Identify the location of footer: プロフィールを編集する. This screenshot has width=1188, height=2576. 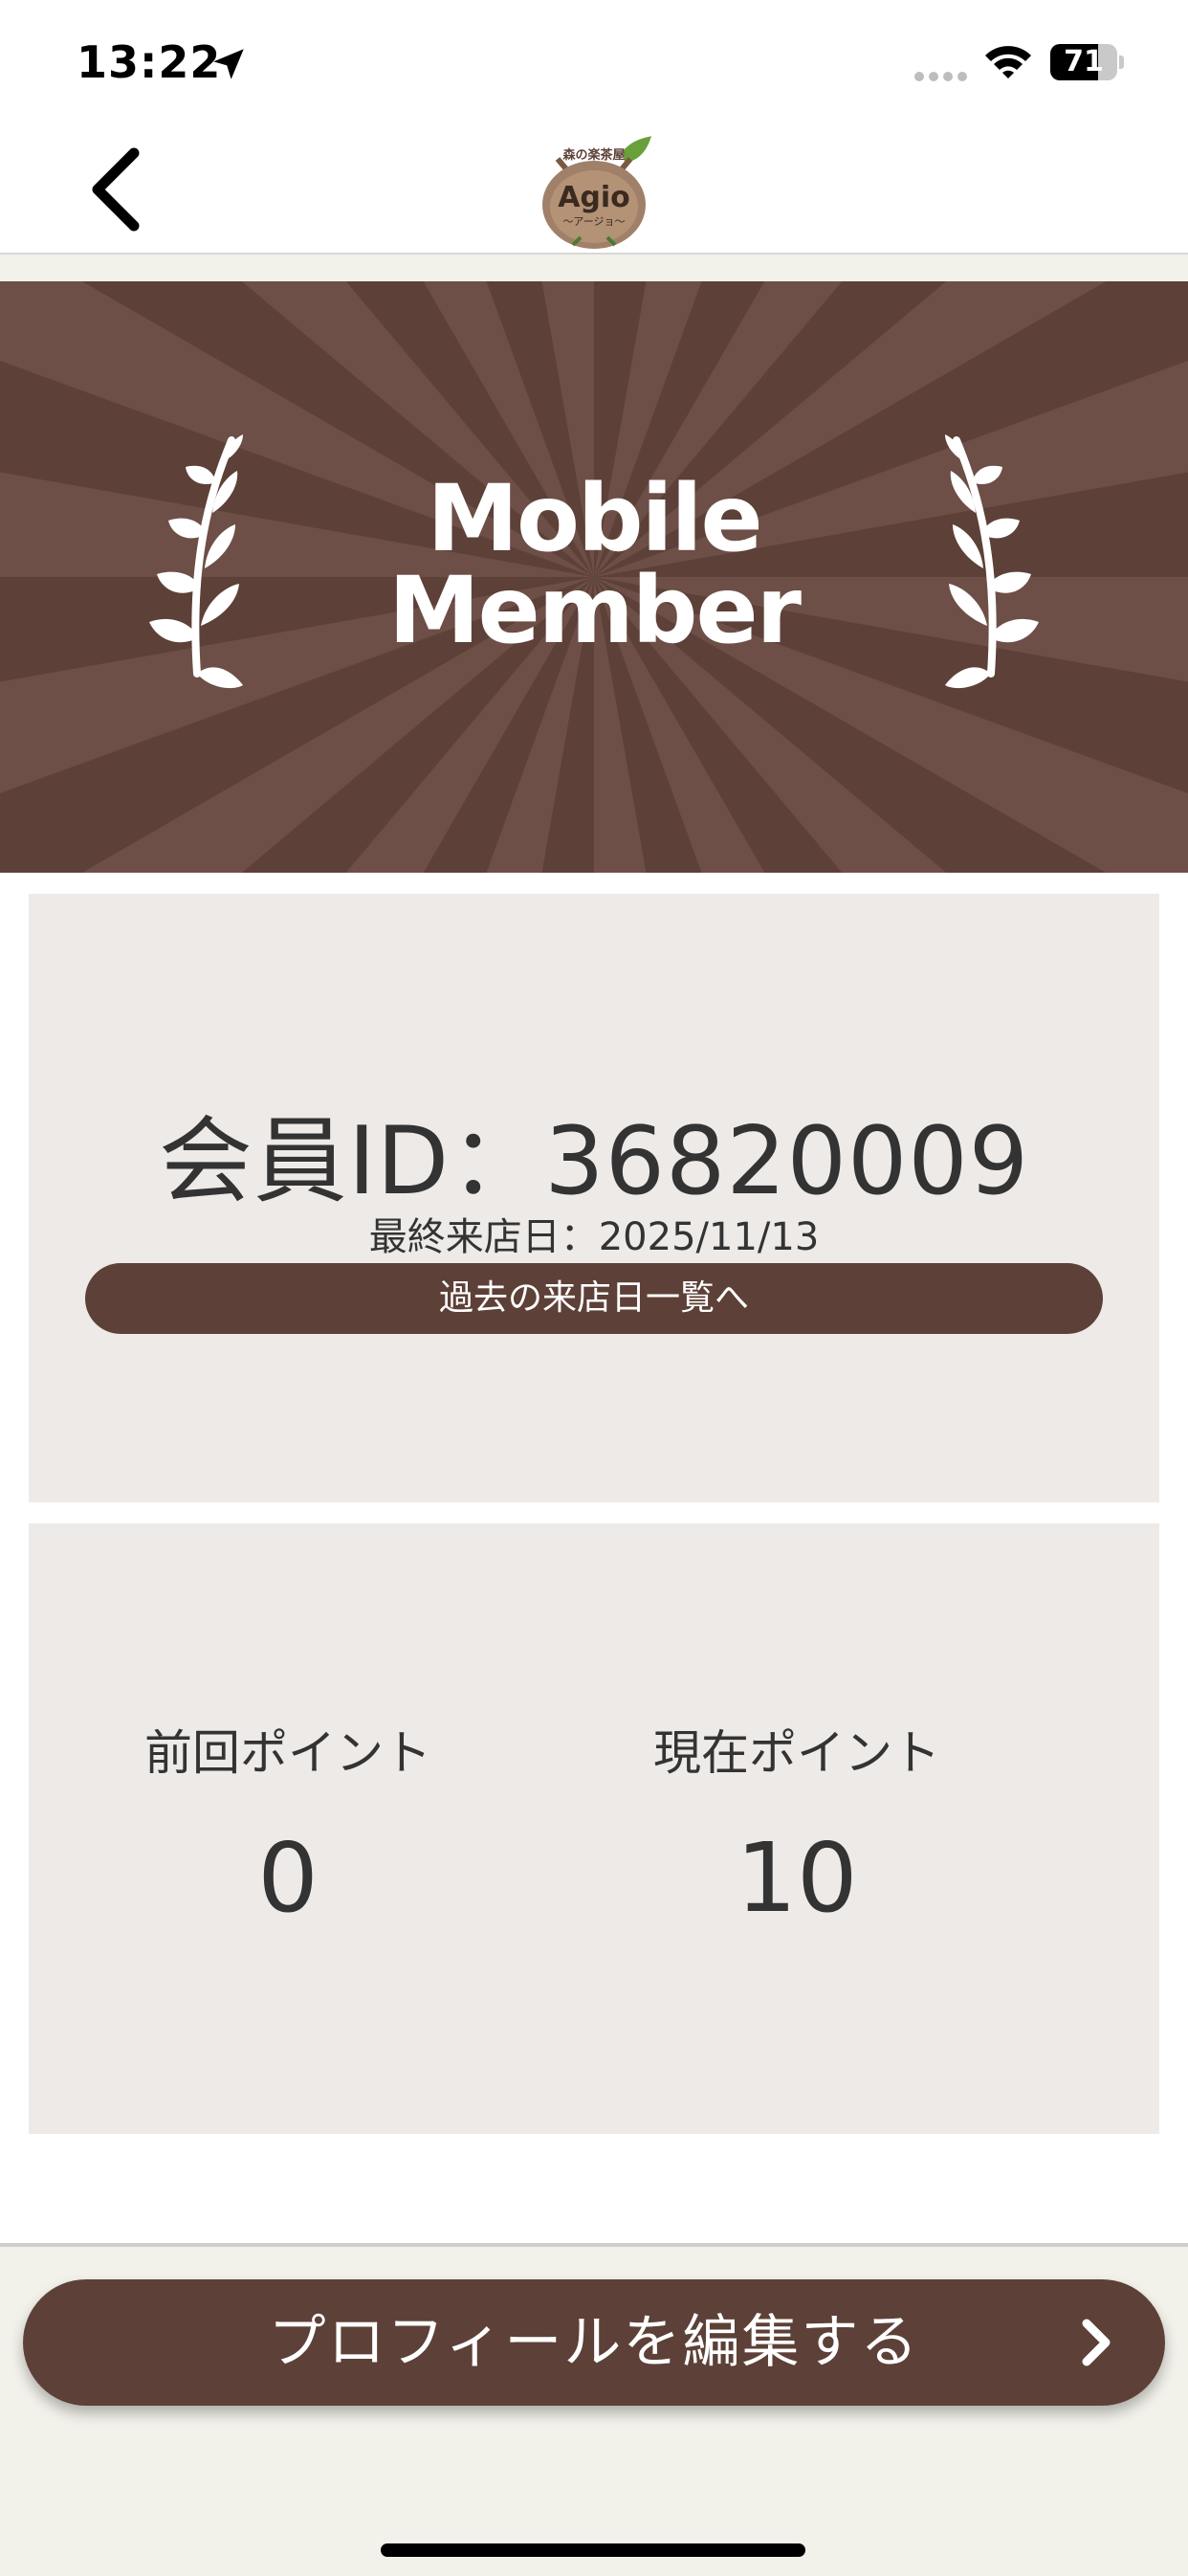
(594, 2409).